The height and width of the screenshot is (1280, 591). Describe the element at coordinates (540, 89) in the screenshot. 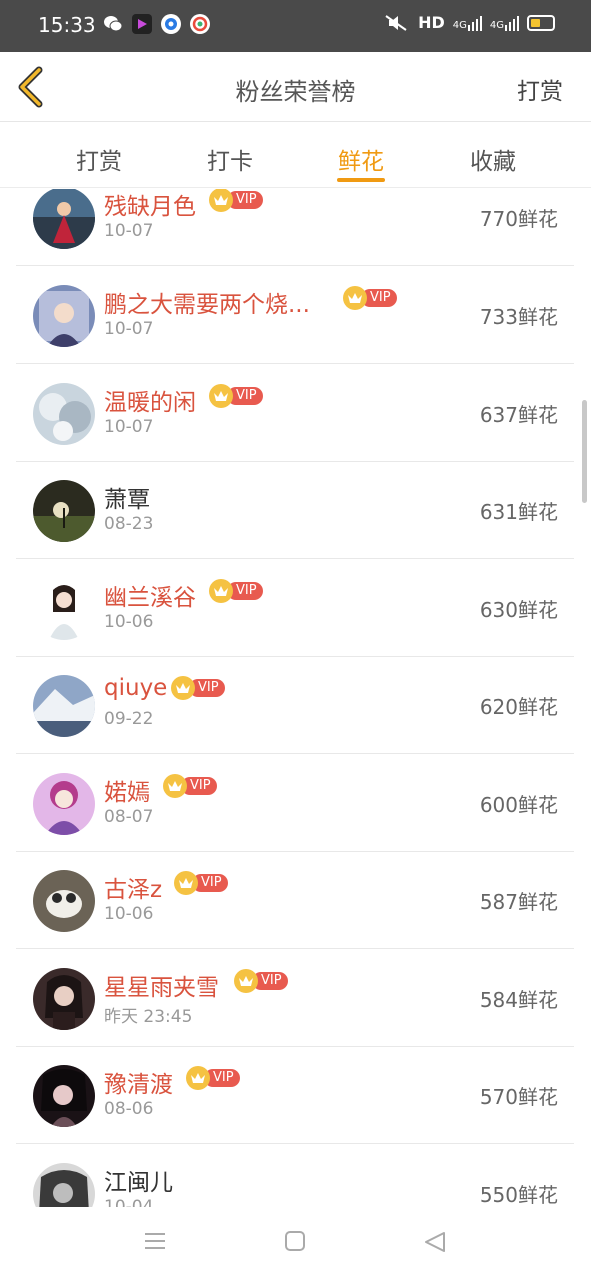

I see `reward-button: 打赏` at that location.